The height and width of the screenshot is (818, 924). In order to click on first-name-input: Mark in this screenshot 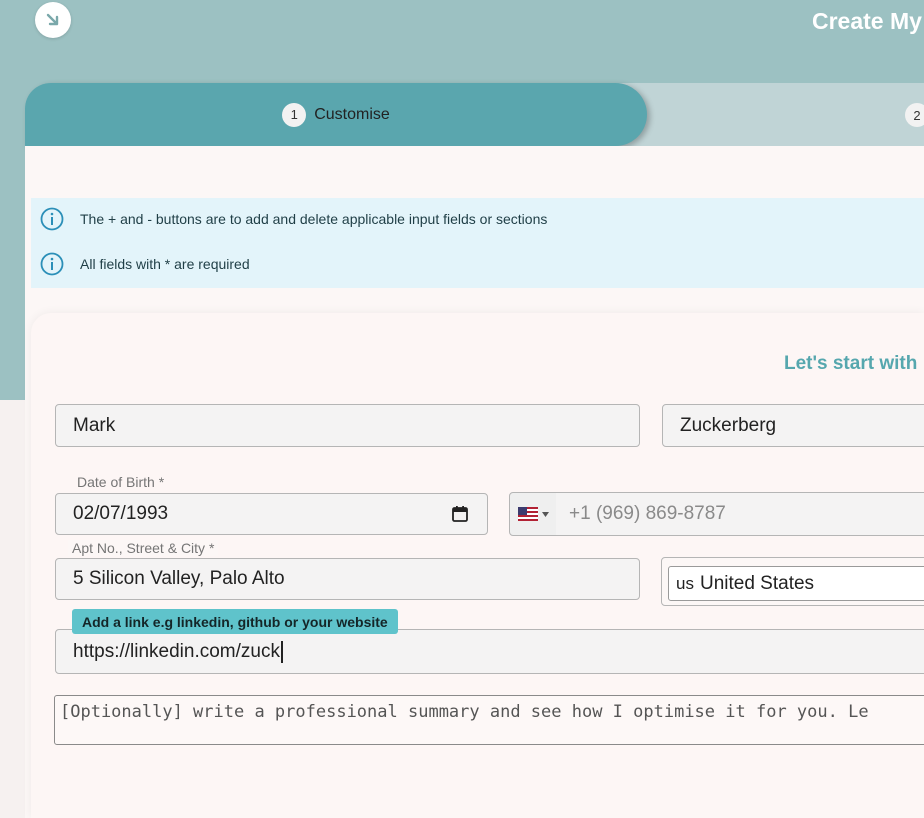, I will do `click(347, 425)`.